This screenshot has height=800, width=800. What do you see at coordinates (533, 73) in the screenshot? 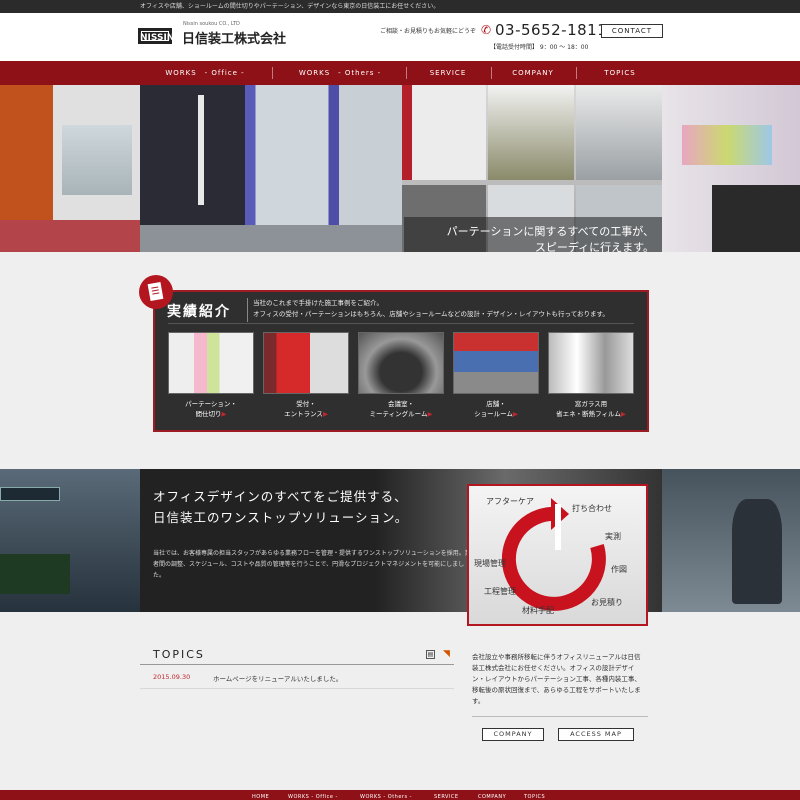
I see `nav-company: COMPANY` at bounding box center [533, 73].